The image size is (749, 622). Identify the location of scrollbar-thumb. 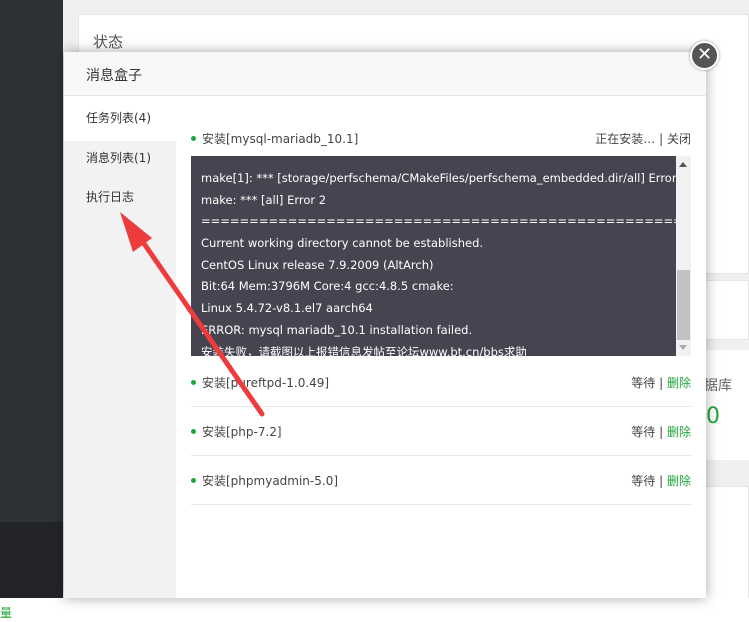
(683, 305).